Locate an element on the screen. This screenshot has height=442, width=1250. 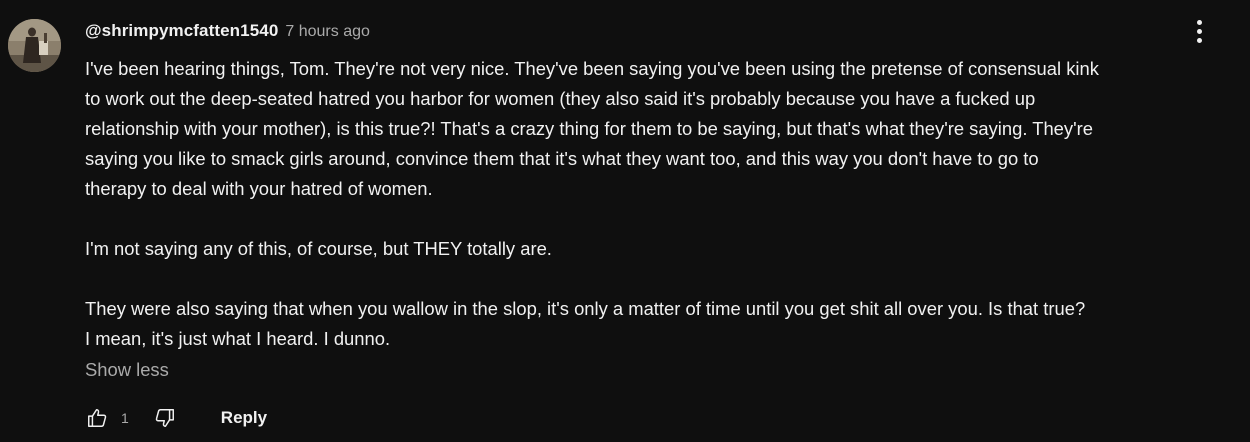
comment-actions: 1 Reply is located at coordinates (176, 418).